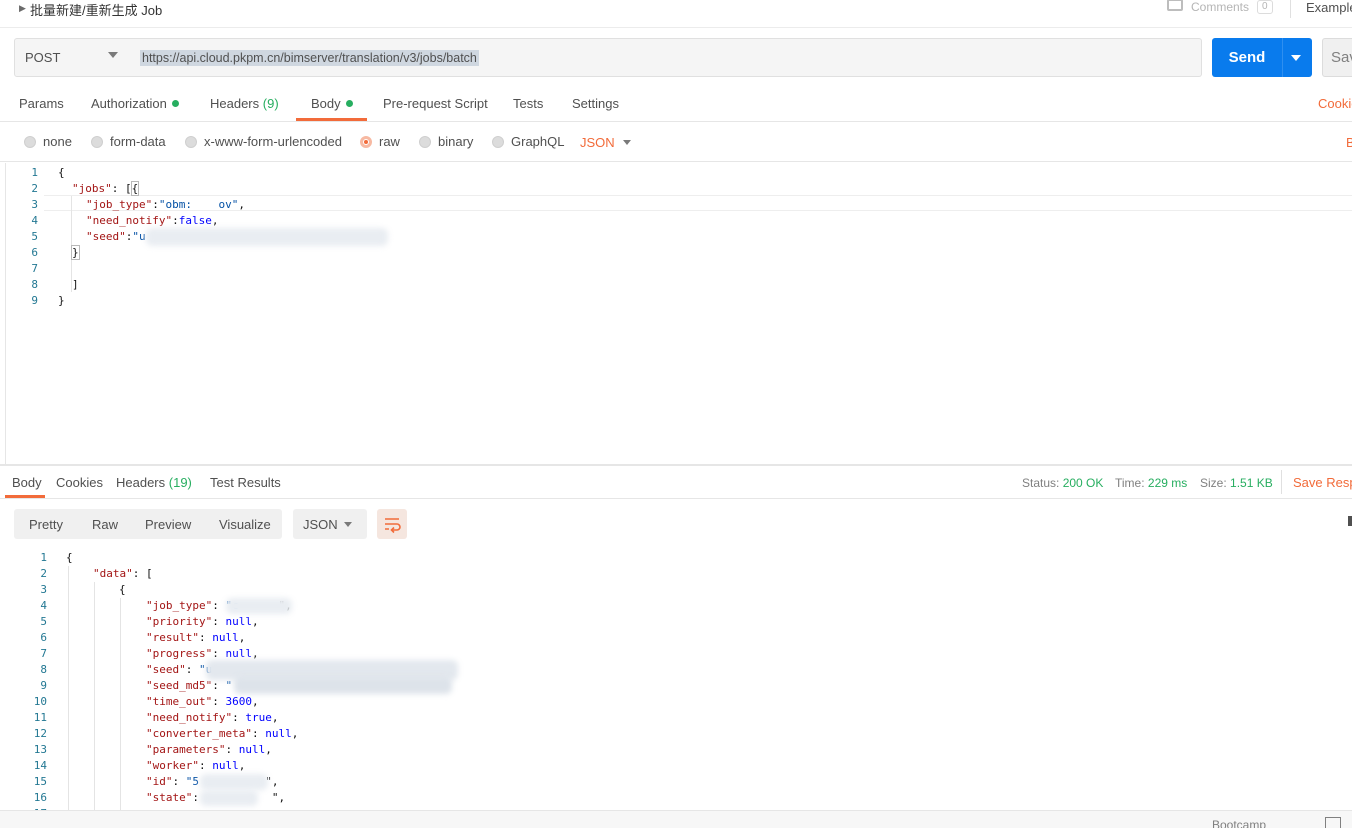 Image resolution: width=1352 pixels, height=828 pixels. I want to click on active-tab-indicator, so click(331, 119).